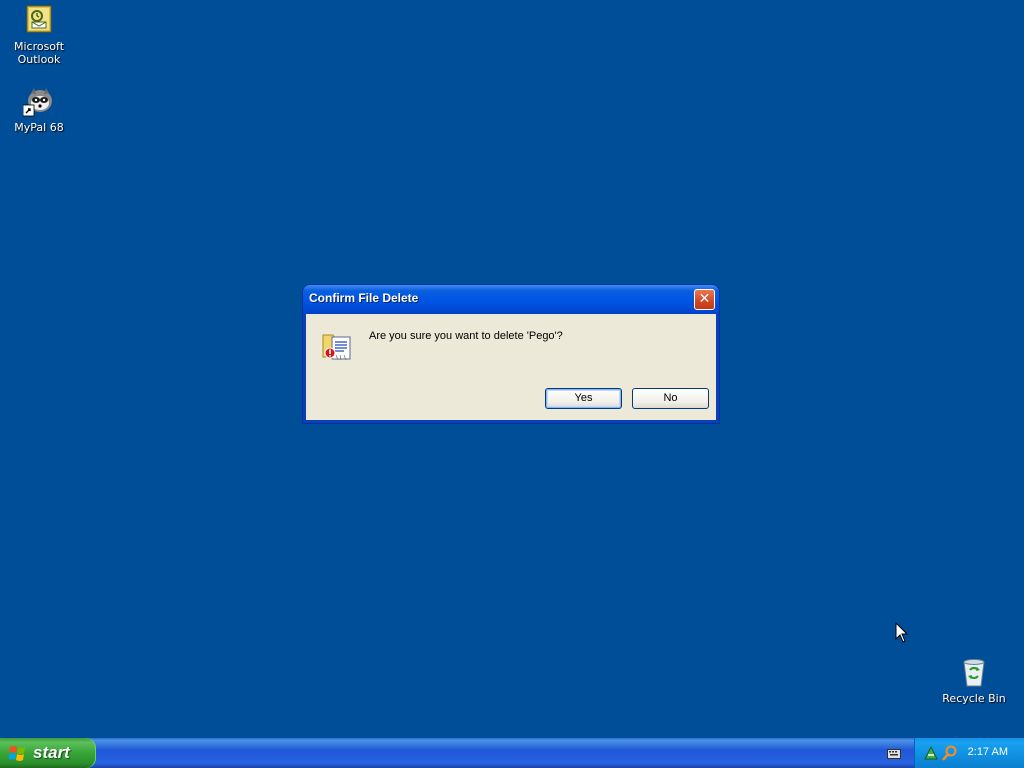 The height and width of the screenshot is (768, 1024). What do you see at coordinates (39, 127) in the screenshot?
I see `desktop-icon-label: MyPal 68` at bounding box center [39, 127].